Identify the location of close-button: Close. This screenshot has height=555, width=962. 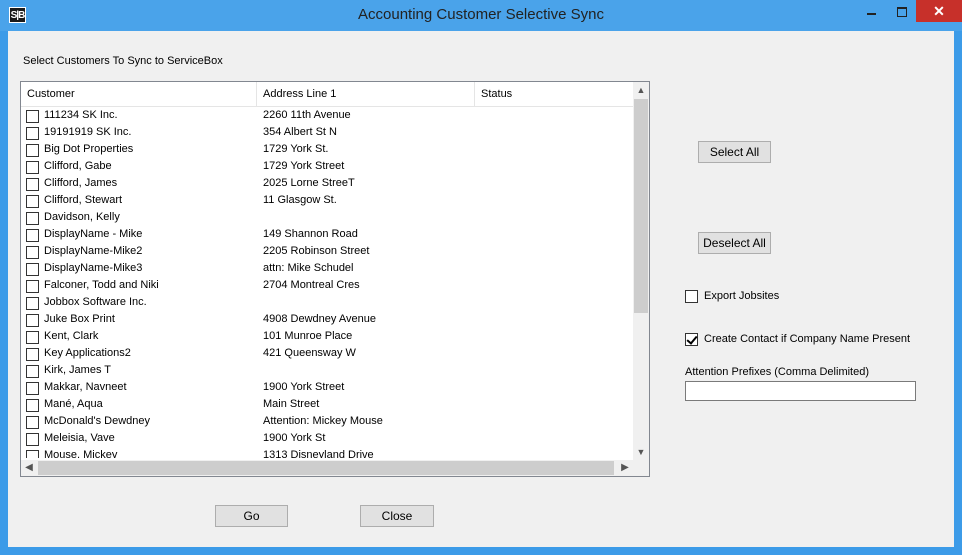
(397, 516).